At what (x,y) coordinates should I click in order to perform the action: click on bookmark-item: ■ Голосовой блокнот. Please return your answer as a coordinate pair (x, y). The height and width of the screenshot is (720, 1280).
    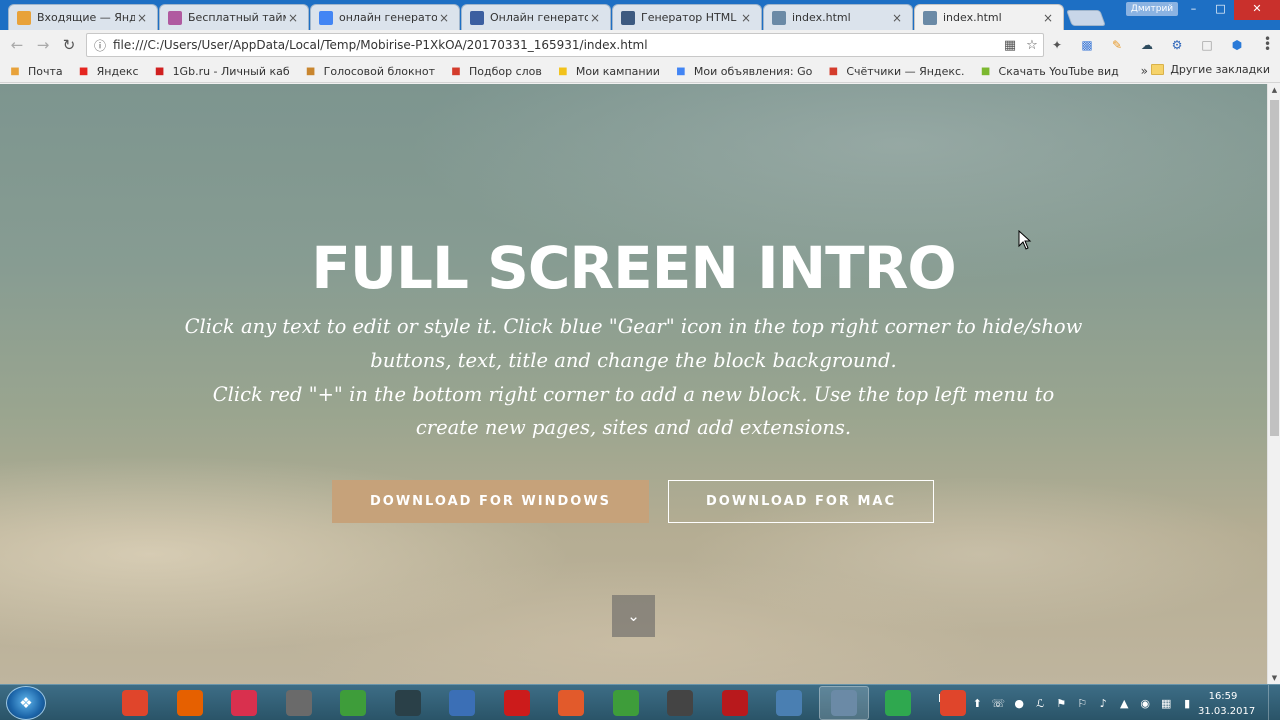
    Looking at the image, I should click on (369, 71).